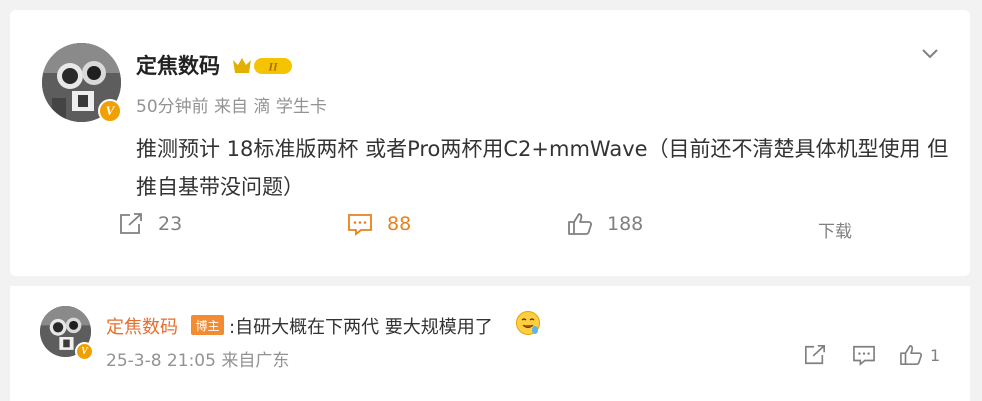 The height and width of the screenshot is (401, 982). Describe the element at coordinates (864, 355) in the screenshot. I see `reply-comment-icon` at that location.